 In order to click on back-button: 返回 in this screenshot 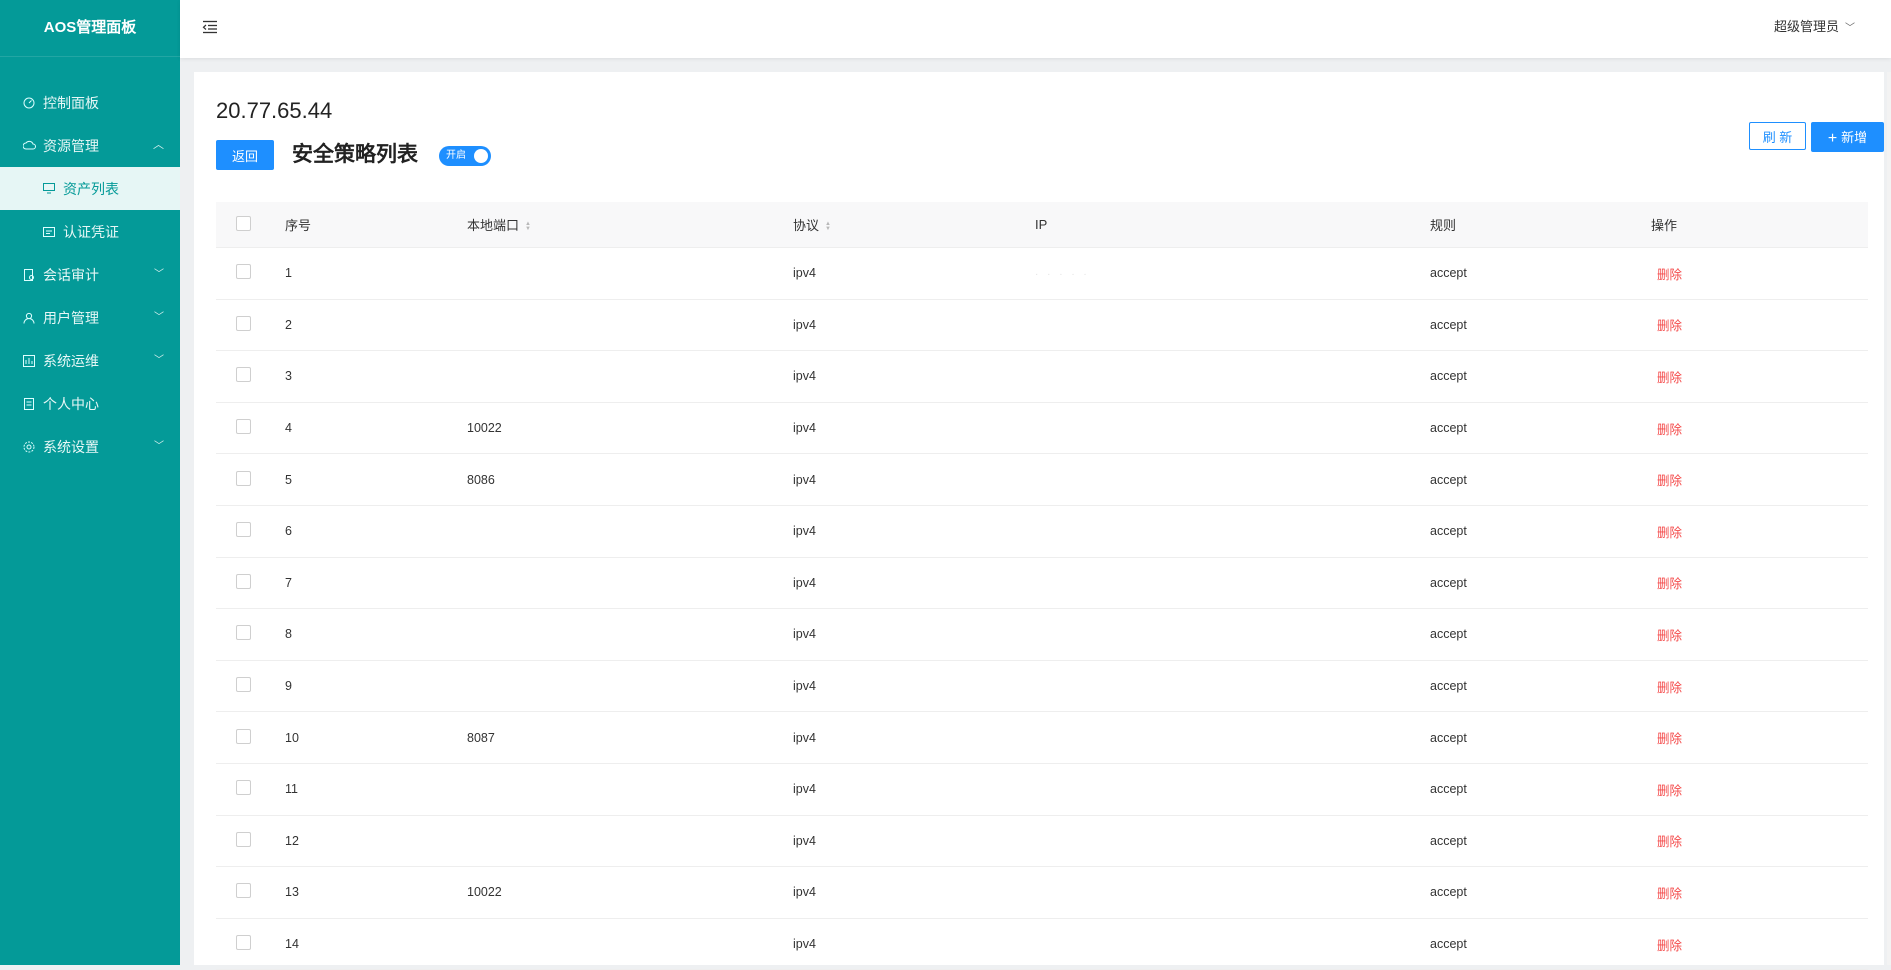, I will do `click(245, 155)`.